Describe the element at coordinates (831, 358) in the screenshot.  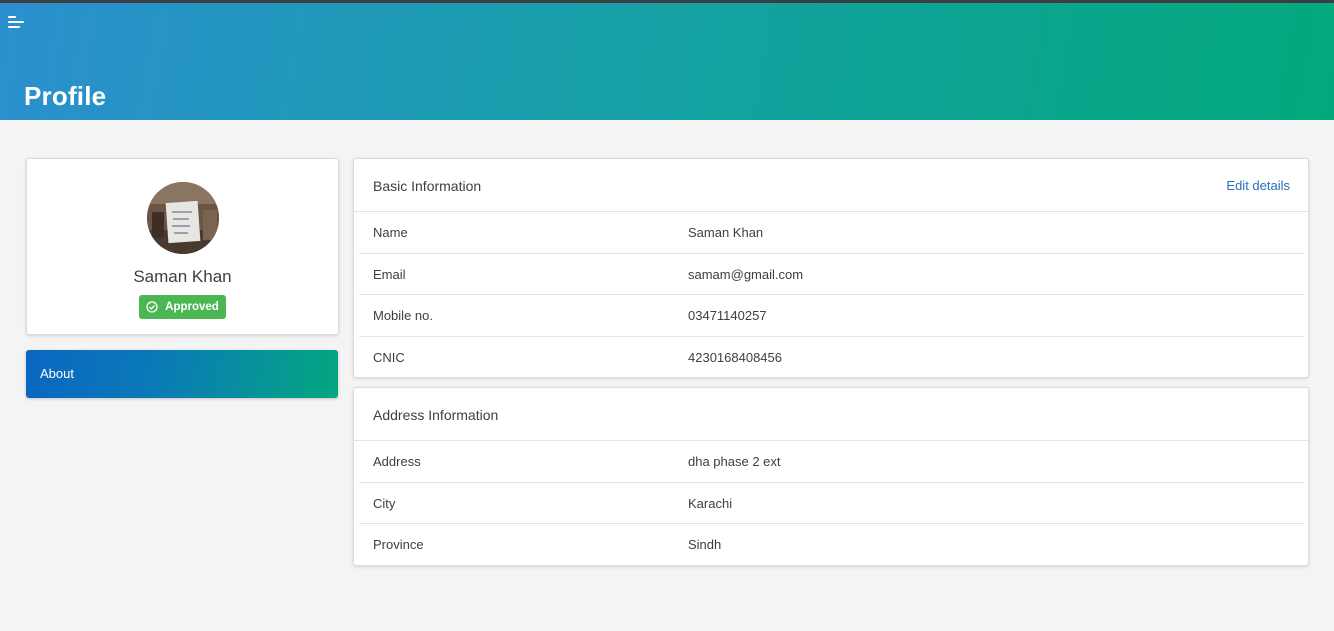
I see `info-row-cnic: CNIC 4230168408456` at that location.